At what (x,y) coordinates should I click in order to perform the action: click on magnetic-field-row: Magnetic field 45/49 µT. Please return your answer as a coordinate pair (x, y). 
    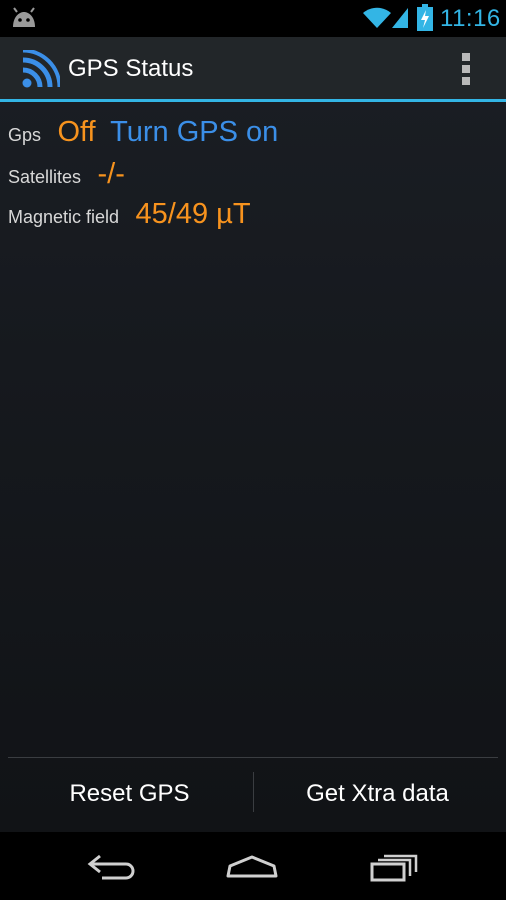
    Looking at the image, I should click on (129, 214).